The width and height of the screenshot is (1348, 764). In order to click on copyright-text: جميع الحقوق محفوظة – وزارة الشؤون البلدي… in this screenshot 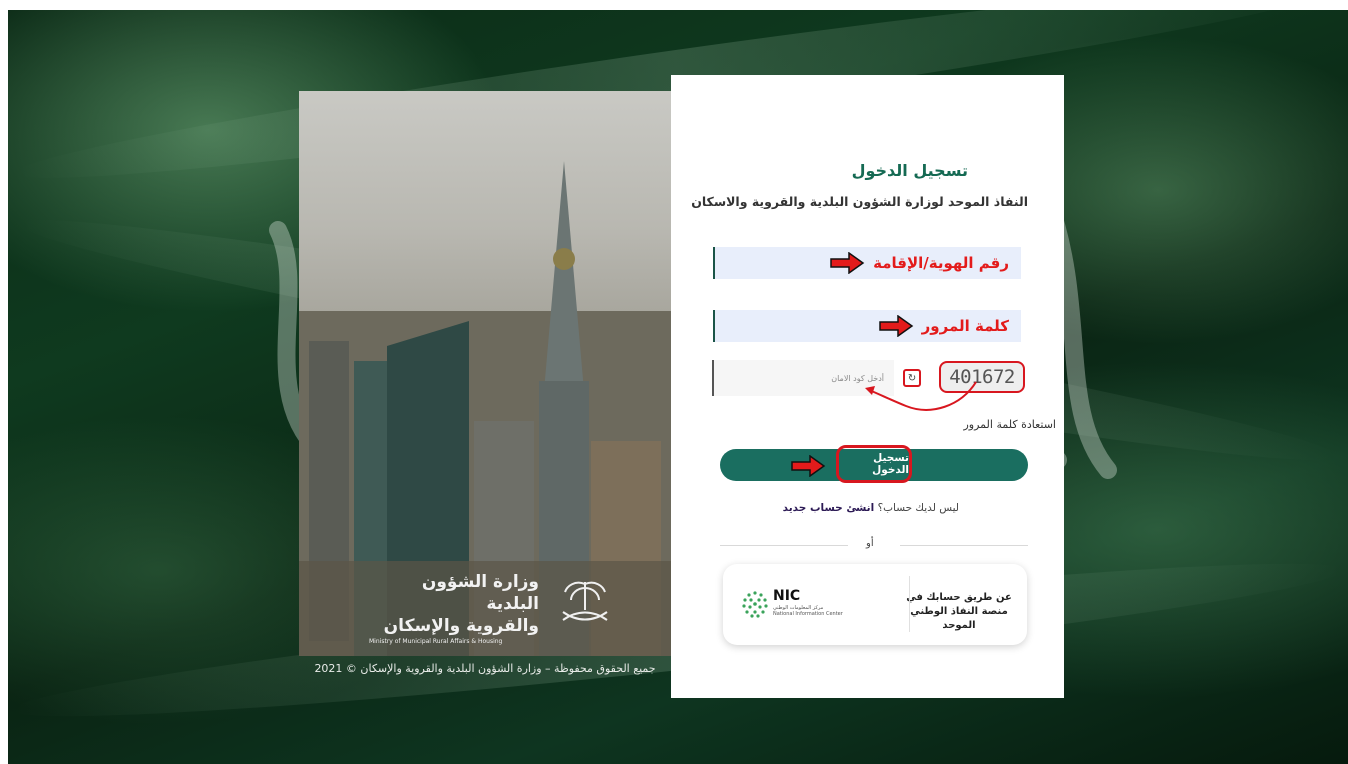, I will do `click(485, 668)`.